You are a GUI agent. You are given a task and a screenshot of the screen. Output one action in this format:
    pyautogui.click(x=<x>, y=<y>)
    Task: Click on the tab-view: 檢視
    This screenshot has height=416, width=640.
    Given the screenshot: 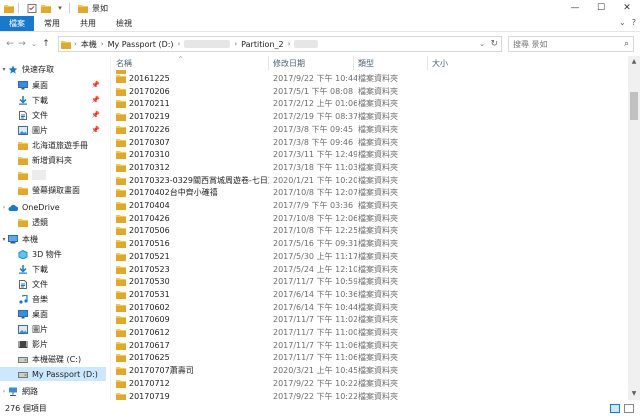 What is the action you would take?
    pyautogui.click(x=124, y=23)
    